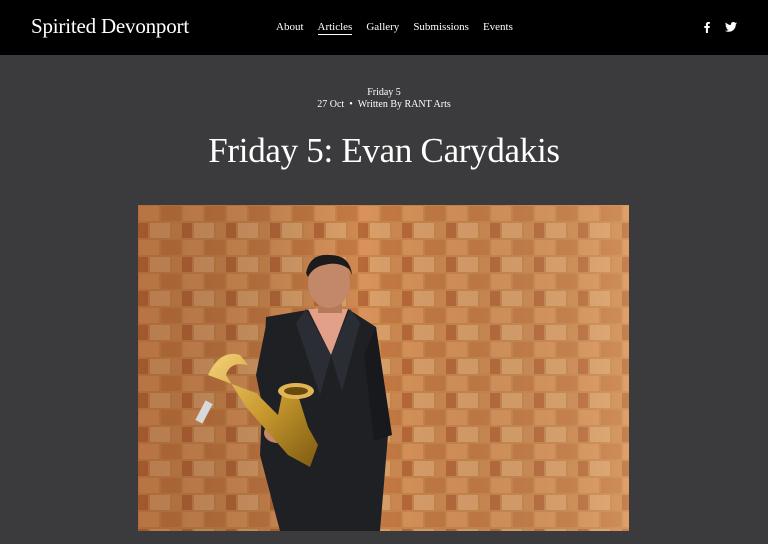  I want to click on article-meta: 27 Oct • Written By RANT Arts, so click(384, 104).